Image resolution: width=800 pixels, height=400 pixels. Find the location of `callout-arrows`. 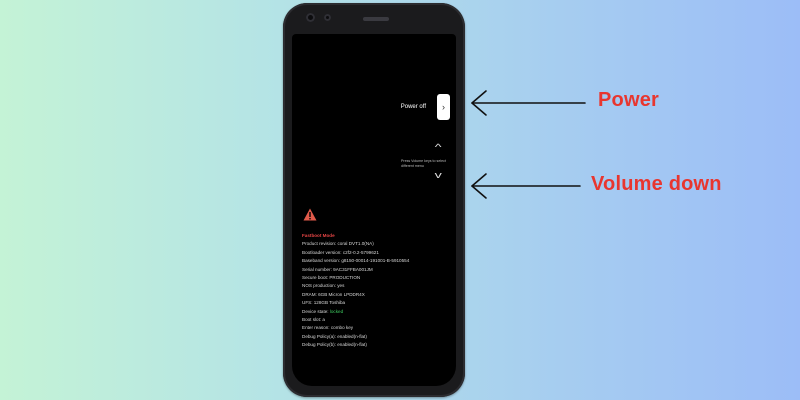

callout-arrows is located at coordinates (528, 144).